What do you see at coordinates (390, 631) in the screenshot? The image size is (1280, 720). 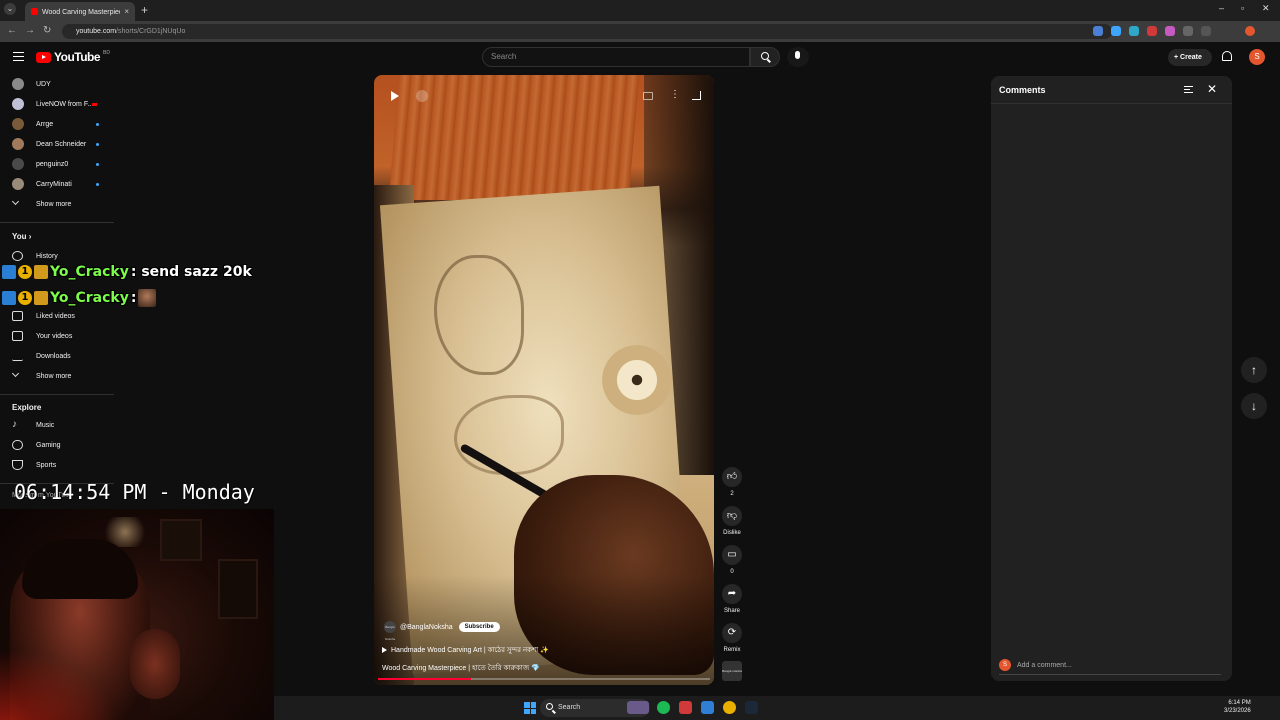 I see `channel-avatar: Bangla Noksha` at bounding box center [390, 631].